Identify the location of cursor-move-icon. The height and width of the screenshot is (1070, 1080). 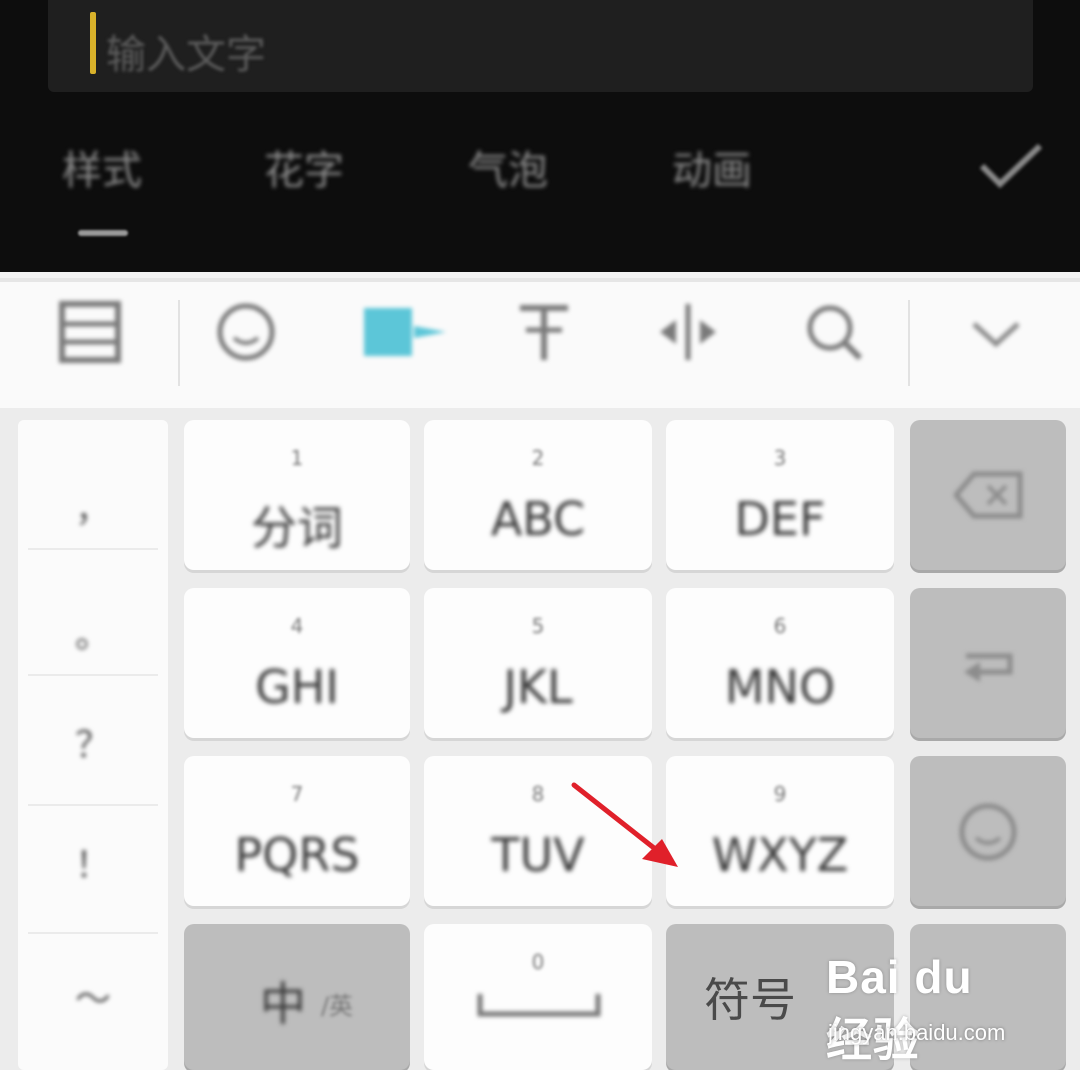
(688, 332).